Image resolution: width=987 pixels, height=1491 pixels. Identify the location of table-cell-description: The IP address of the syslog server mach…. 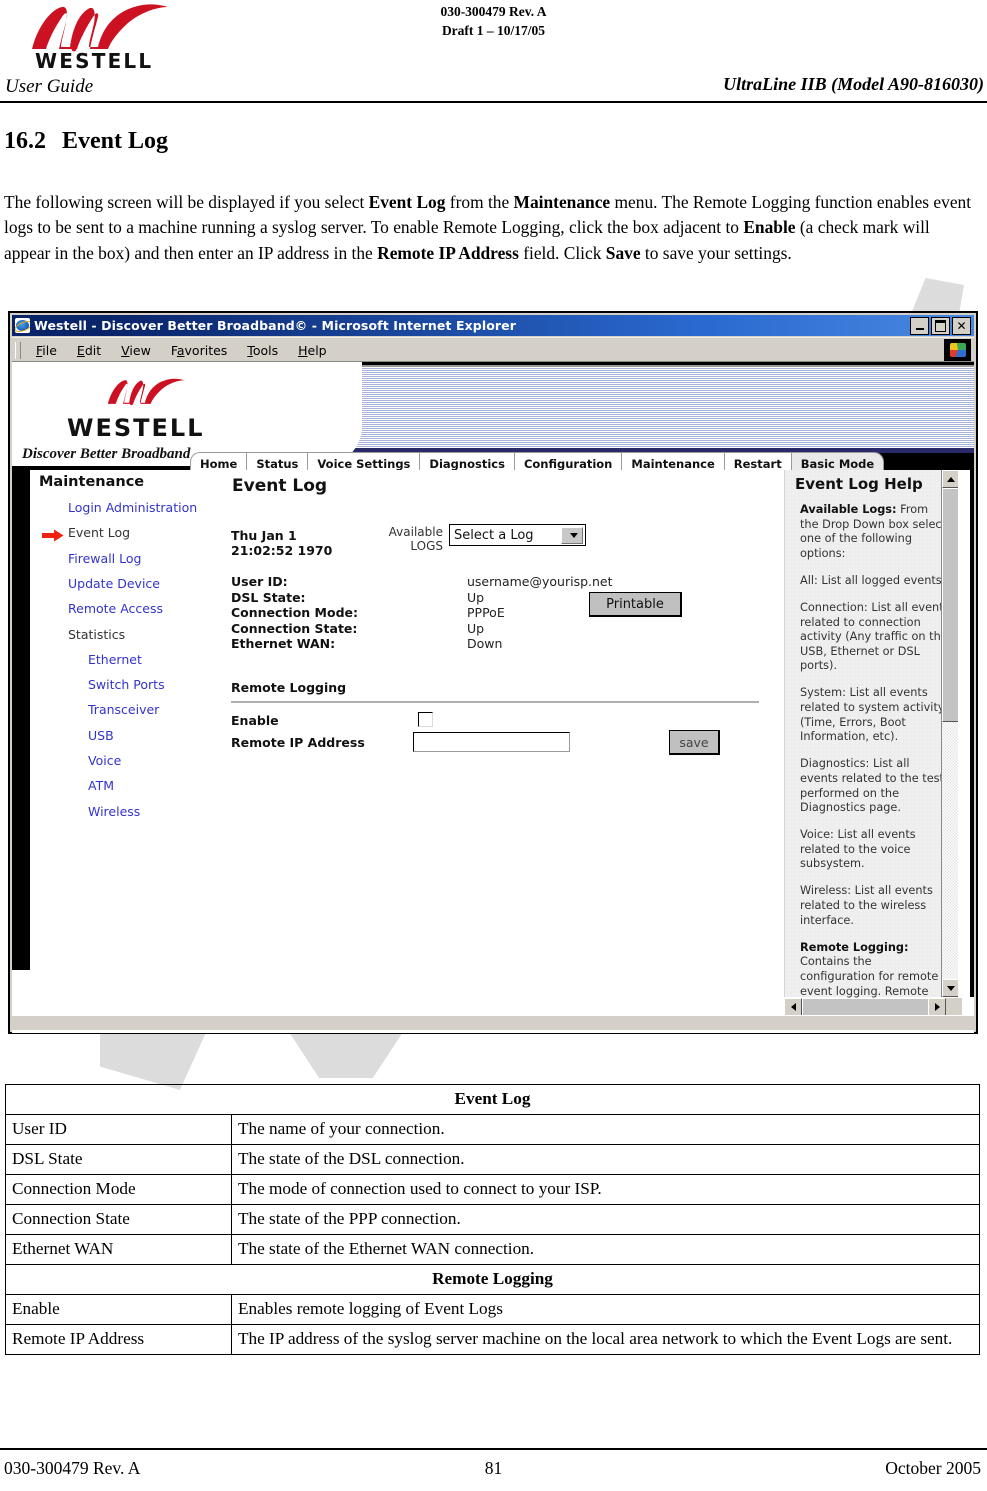
(605, 1339).